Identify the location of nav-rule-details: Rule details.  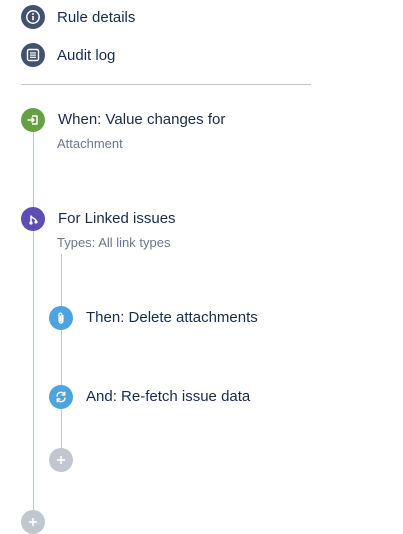
(78, 17).